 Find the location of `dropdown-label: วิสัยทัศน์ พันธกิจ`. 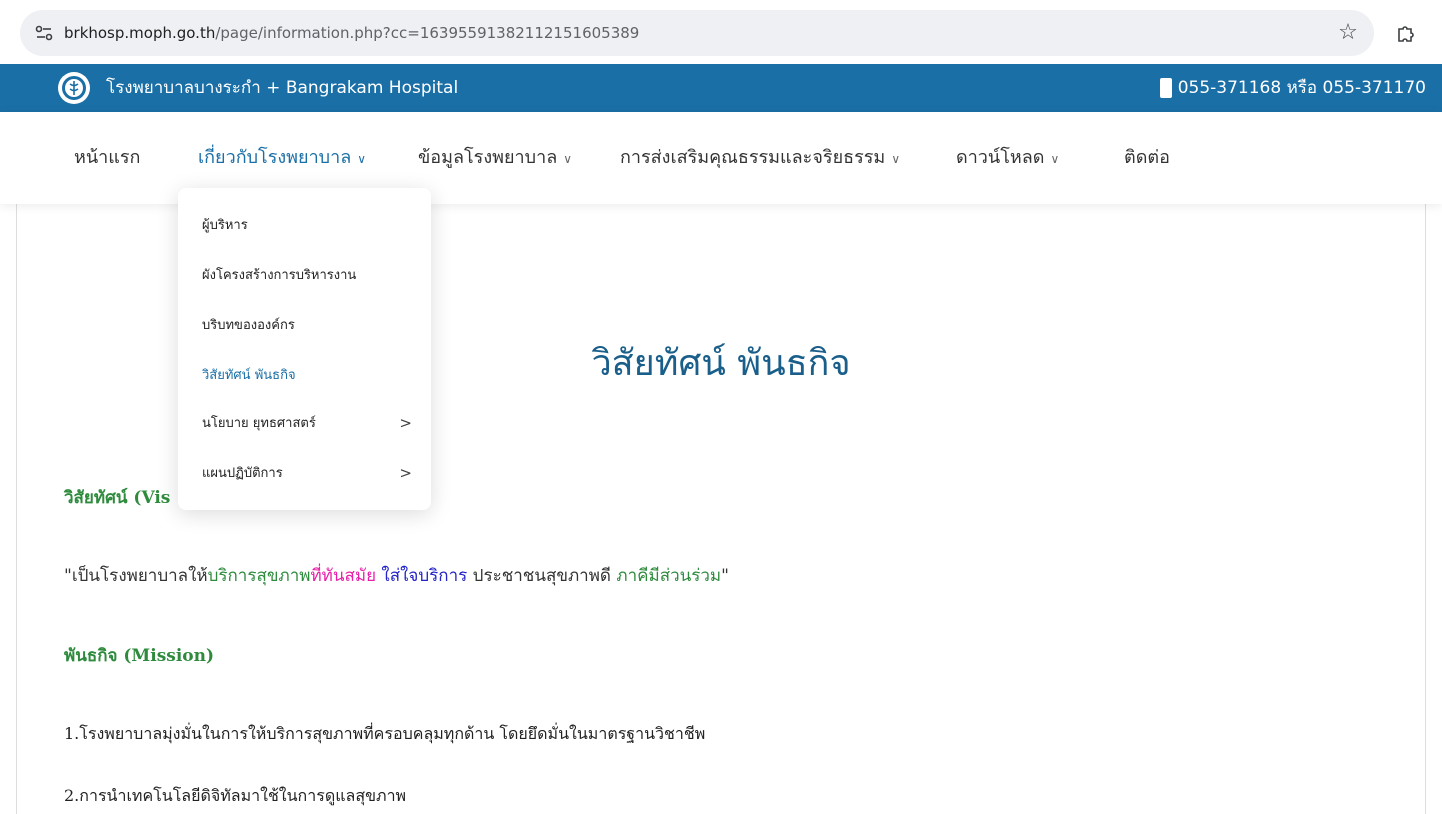

dropdown-label: วิสัยทัศน์ พันธกิจ is located at coordinates (249, 375).